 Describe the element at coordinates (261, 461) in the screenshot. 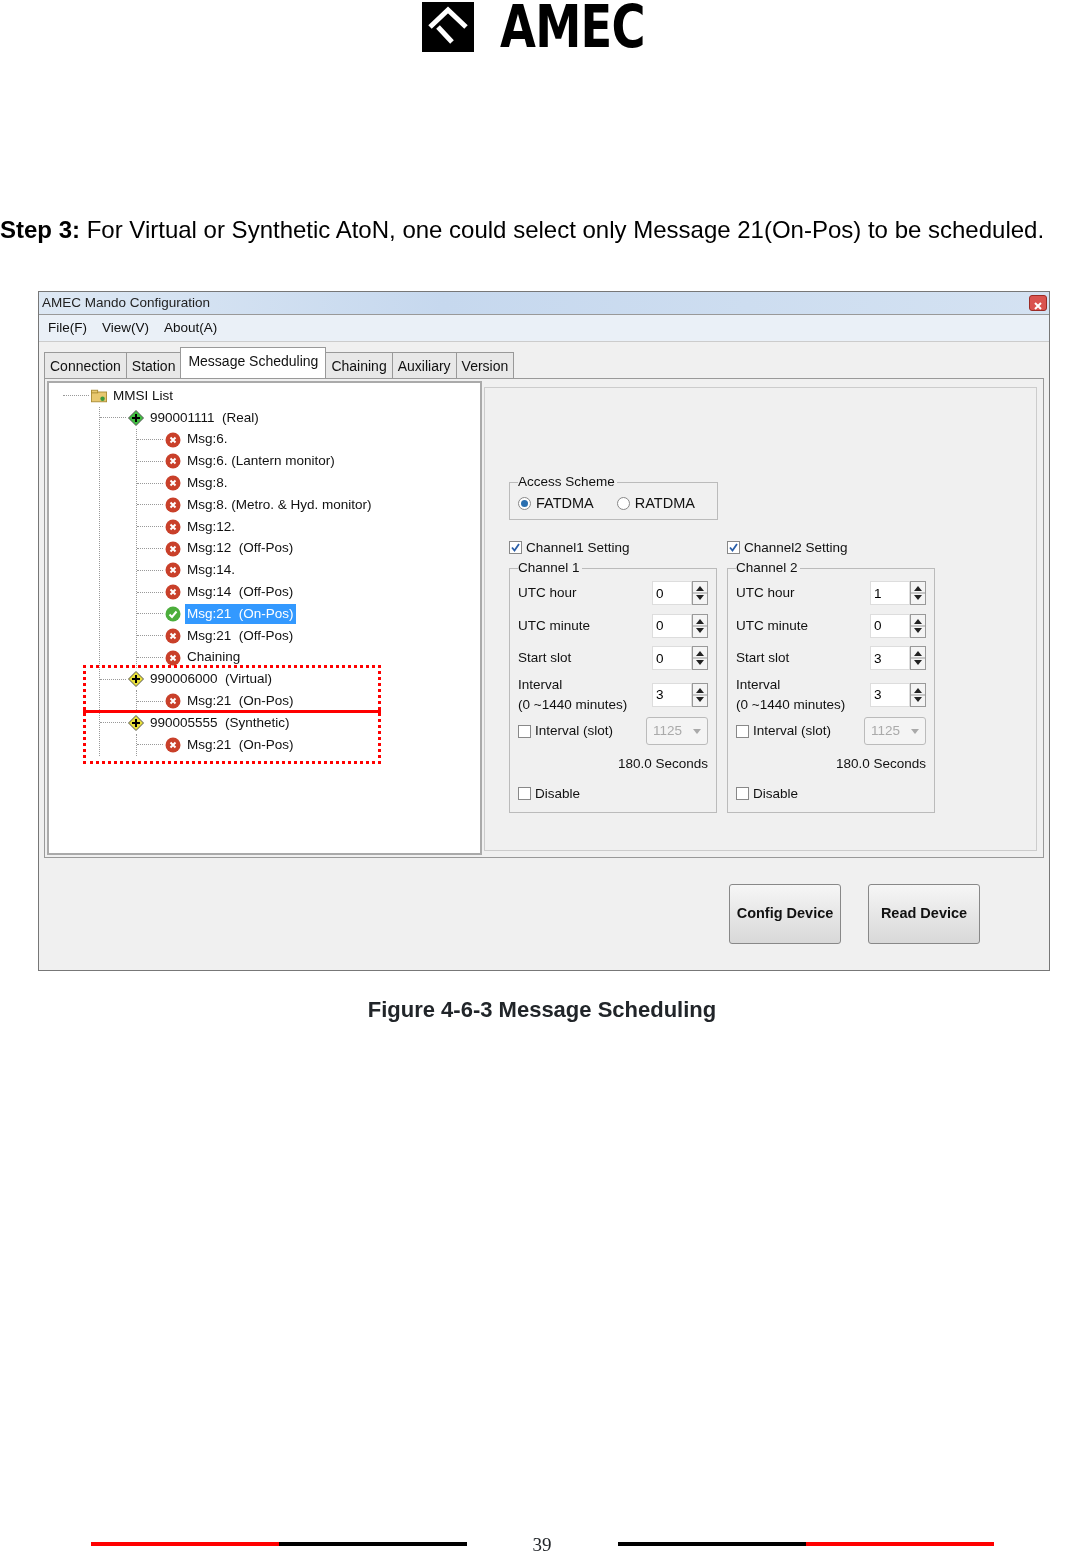

I see `tree-item: Msg:6. (Lantern monitor)` at that location.